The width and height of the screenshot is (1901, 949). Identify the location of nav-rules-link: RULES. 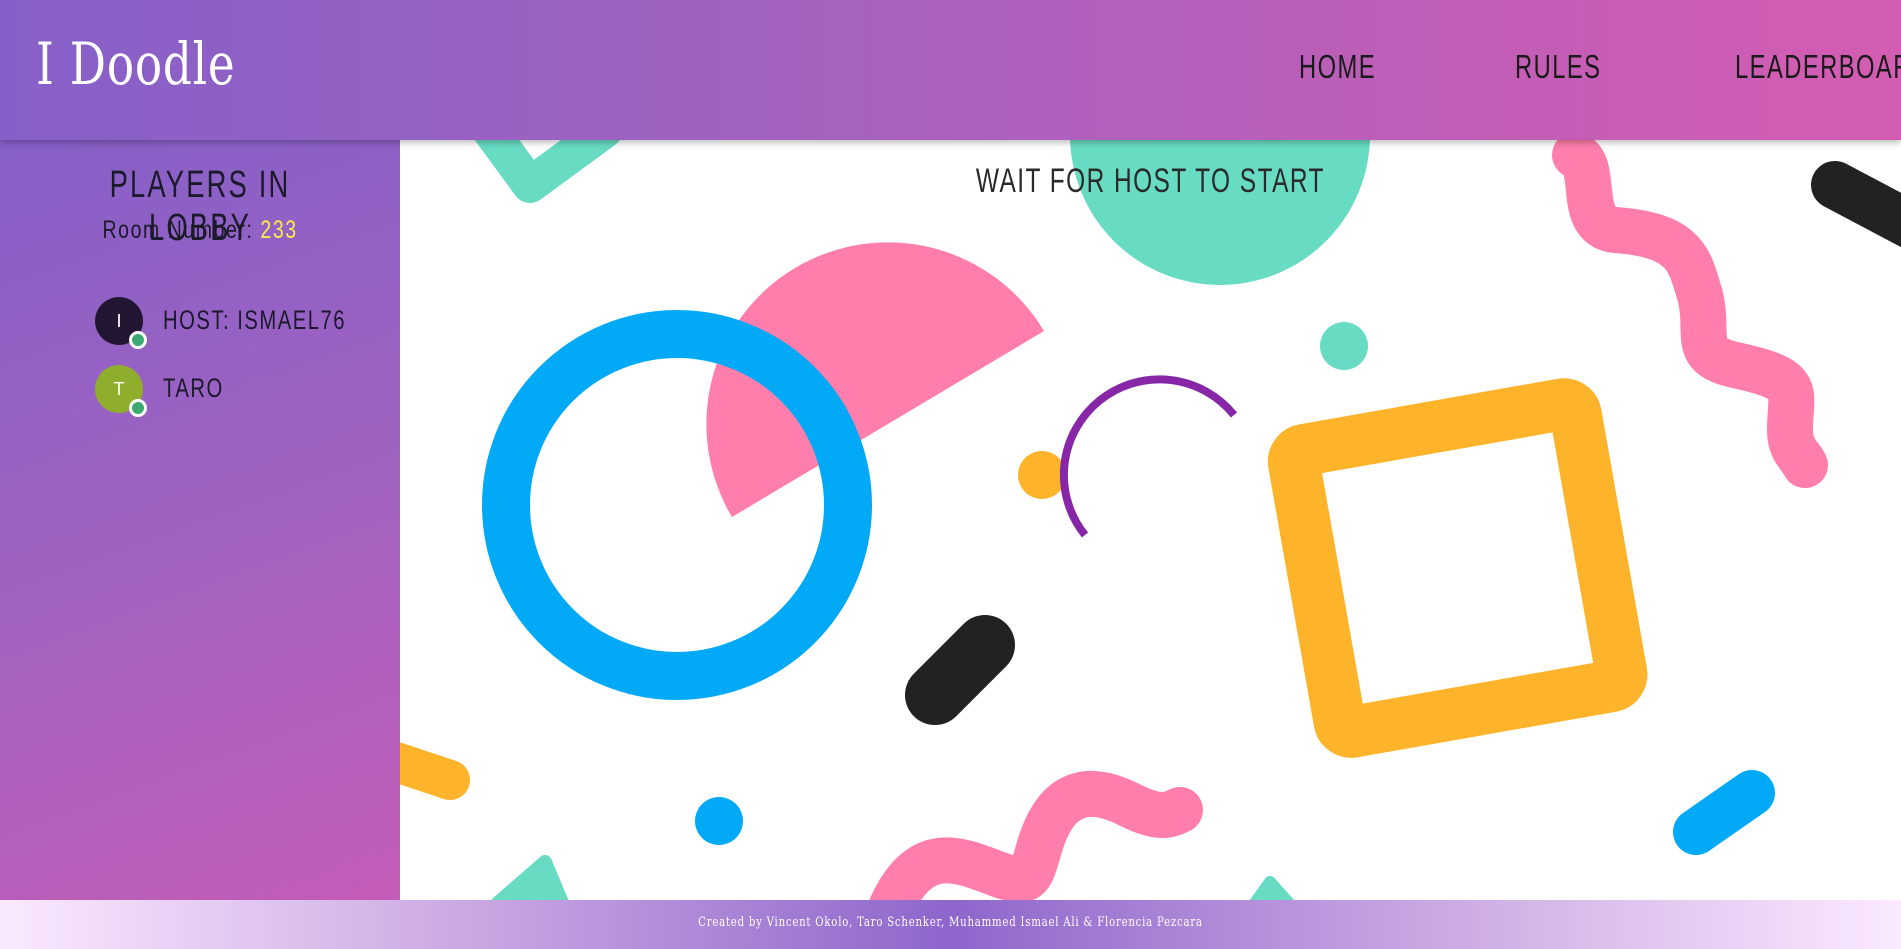
(1558, 67).